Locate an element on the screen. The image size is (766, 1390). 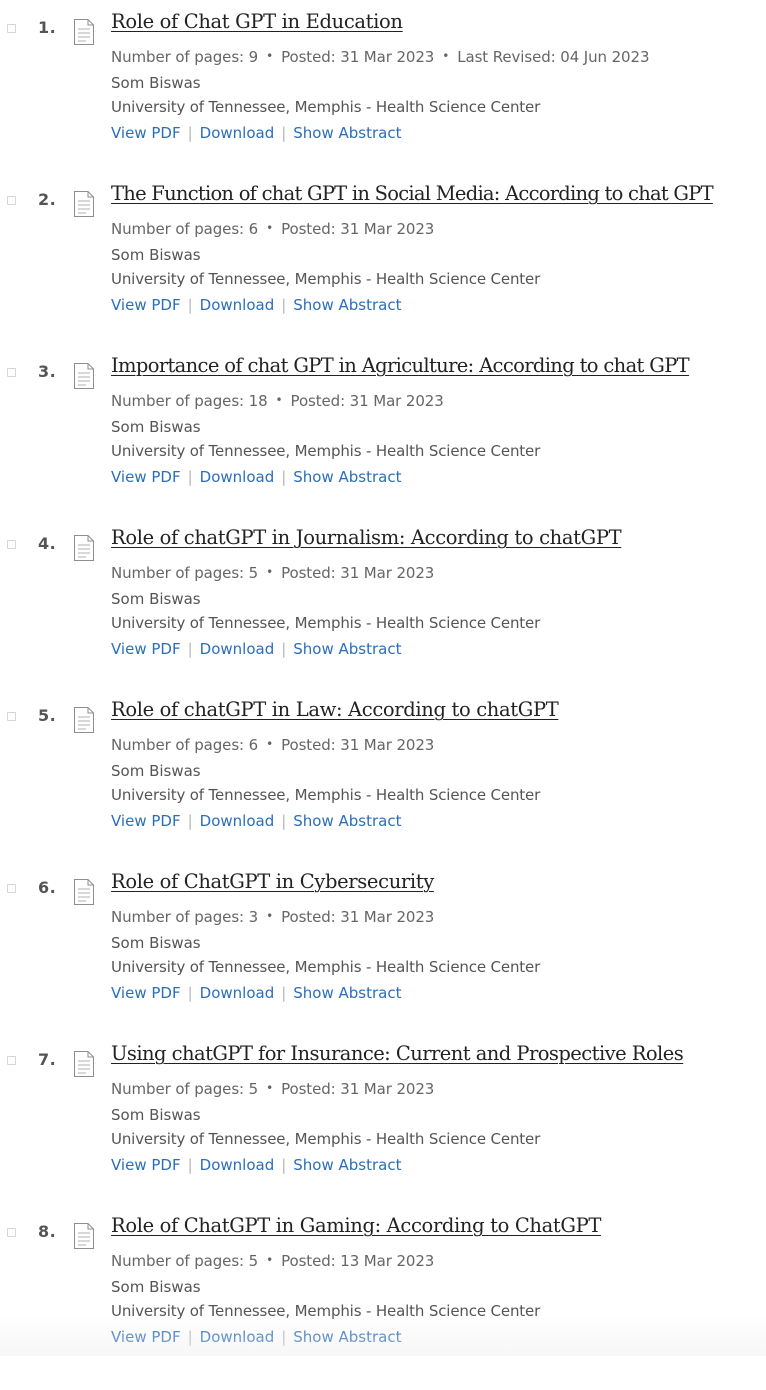
paper-rank: 5. is located at coordinates (47, 715).